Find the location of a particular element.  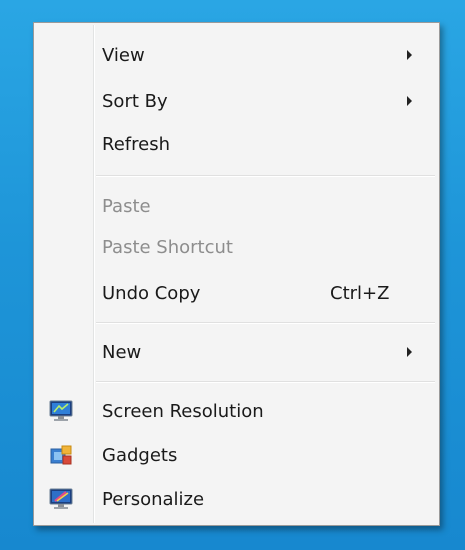

menu-item-screen-resolution-label: Screen Resolution is located at coordinates (183, 411).